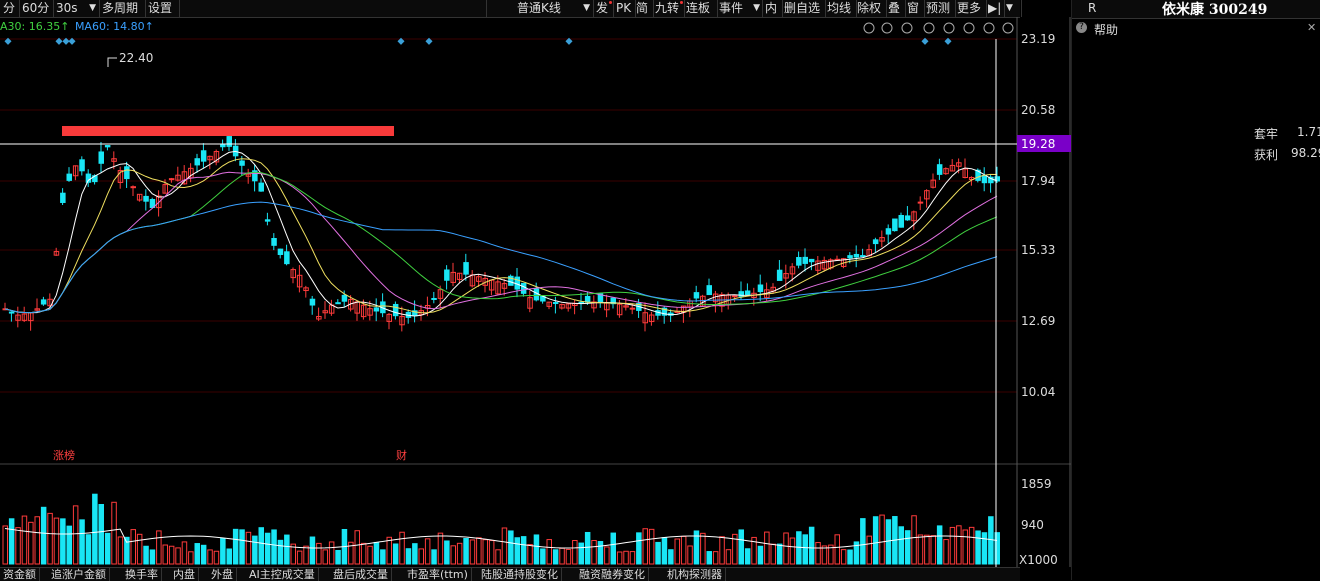 The image size is (1320, 581). I want to click on help-link: 帮助, so click(1106, 29).